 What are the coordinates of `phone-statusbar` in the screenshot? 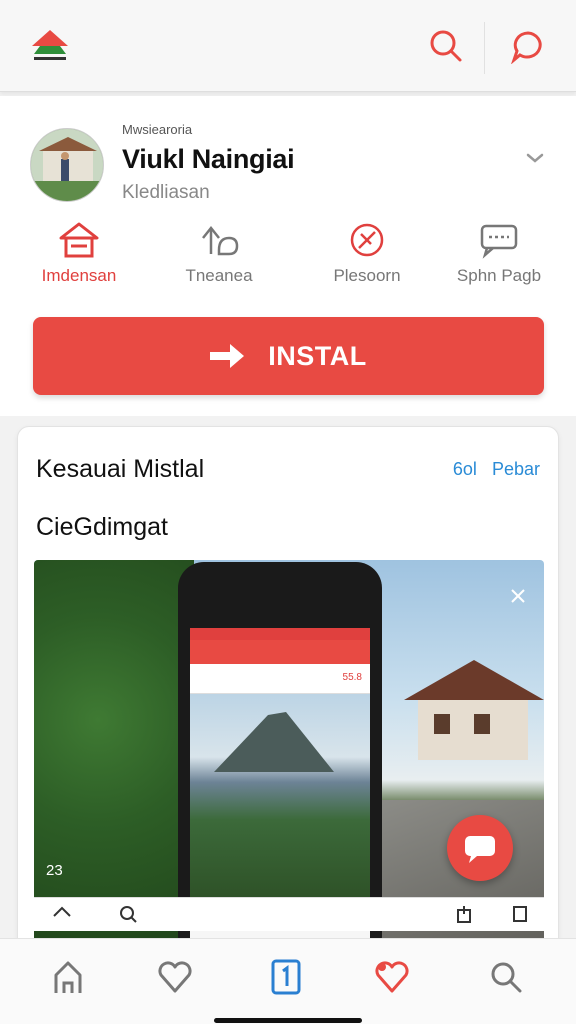 It's located at (280, 634).